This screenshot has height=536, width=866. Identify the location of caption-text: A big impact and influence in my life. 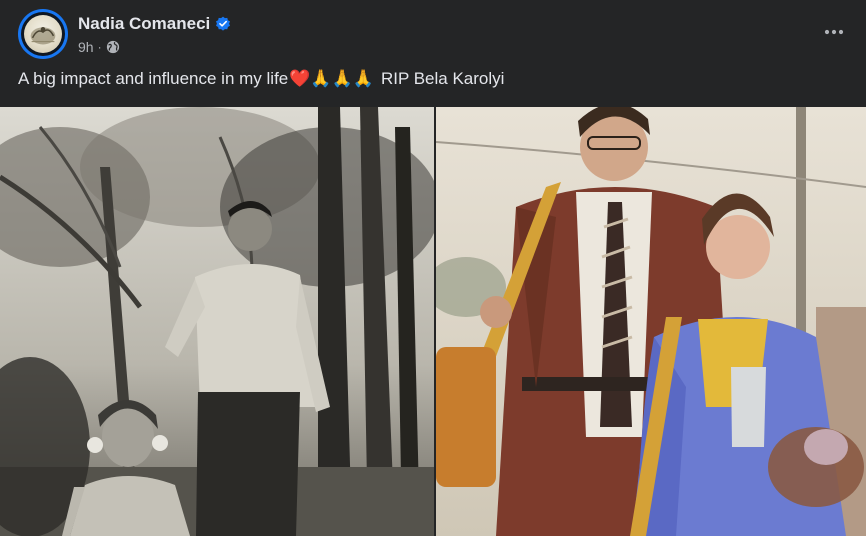
(153, 78).